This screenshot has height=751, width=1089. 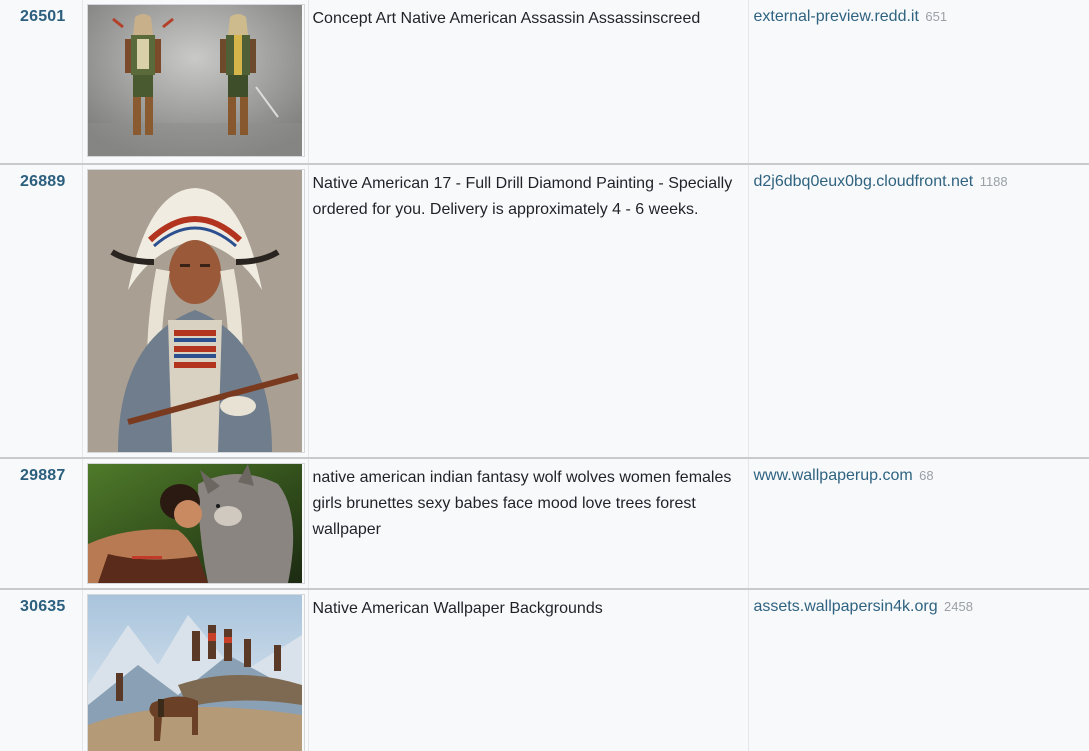 What do you see at coordinates (43, 16) in the screenshot?
I see `result-id-link: 26501` at bounding box center [43, 16].